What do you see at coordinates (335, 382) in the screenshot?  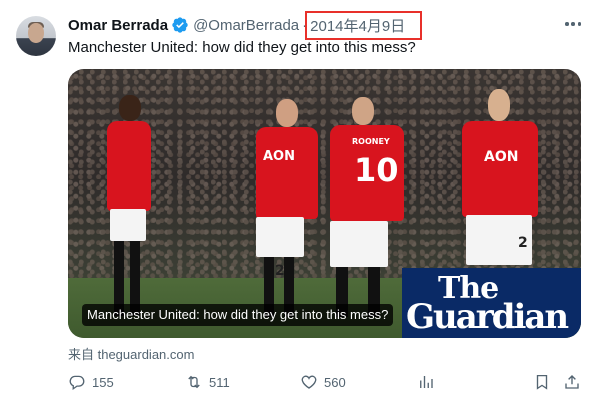 I see `like-count: 560` at bounding box center [335, 382].